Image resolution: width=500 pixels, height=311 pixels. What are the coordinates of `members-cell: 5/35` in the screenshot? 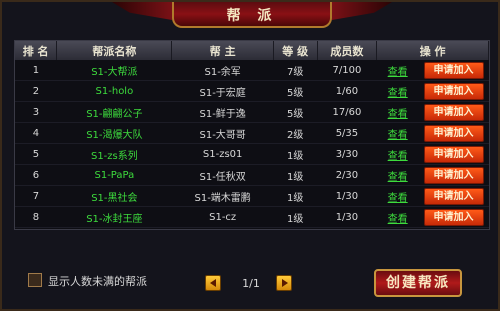 It's located at (347, 133).